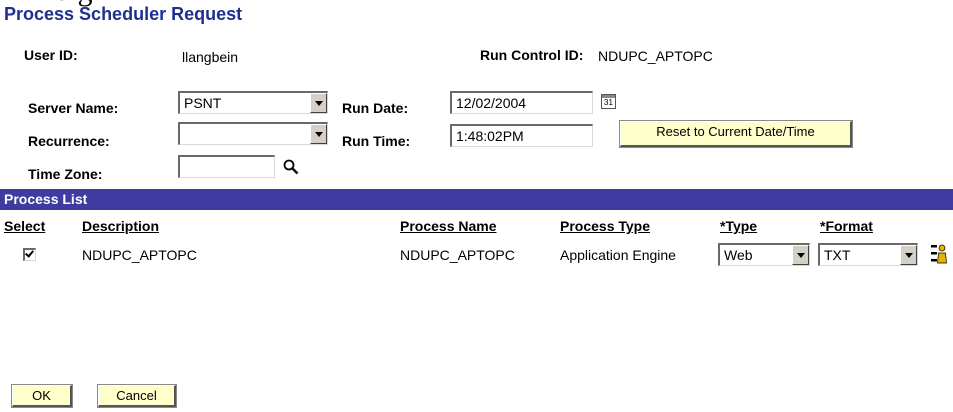  What do you see at coordinates (521, 135) in the screenshot?
I see `run-time-input: 1:48:02PM` at bounding box center [521, 135].